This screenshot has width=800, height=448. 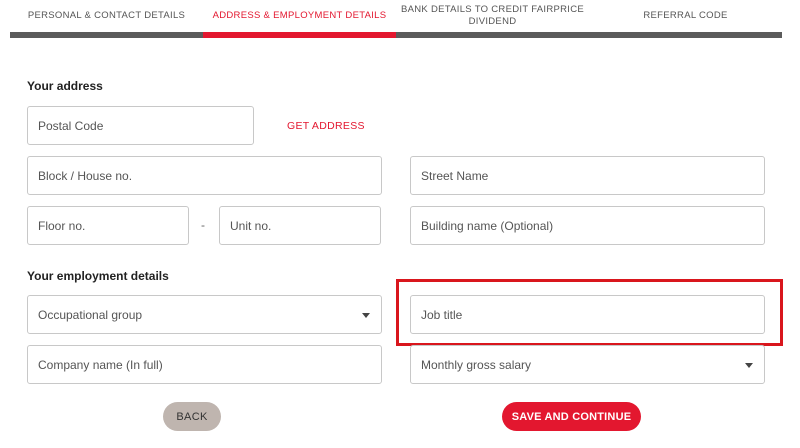 What do you see at coordinates (587, 225) in the screenshot?
I see `building-name-field: Building name (Optional)` at bounding box center [587, 225].